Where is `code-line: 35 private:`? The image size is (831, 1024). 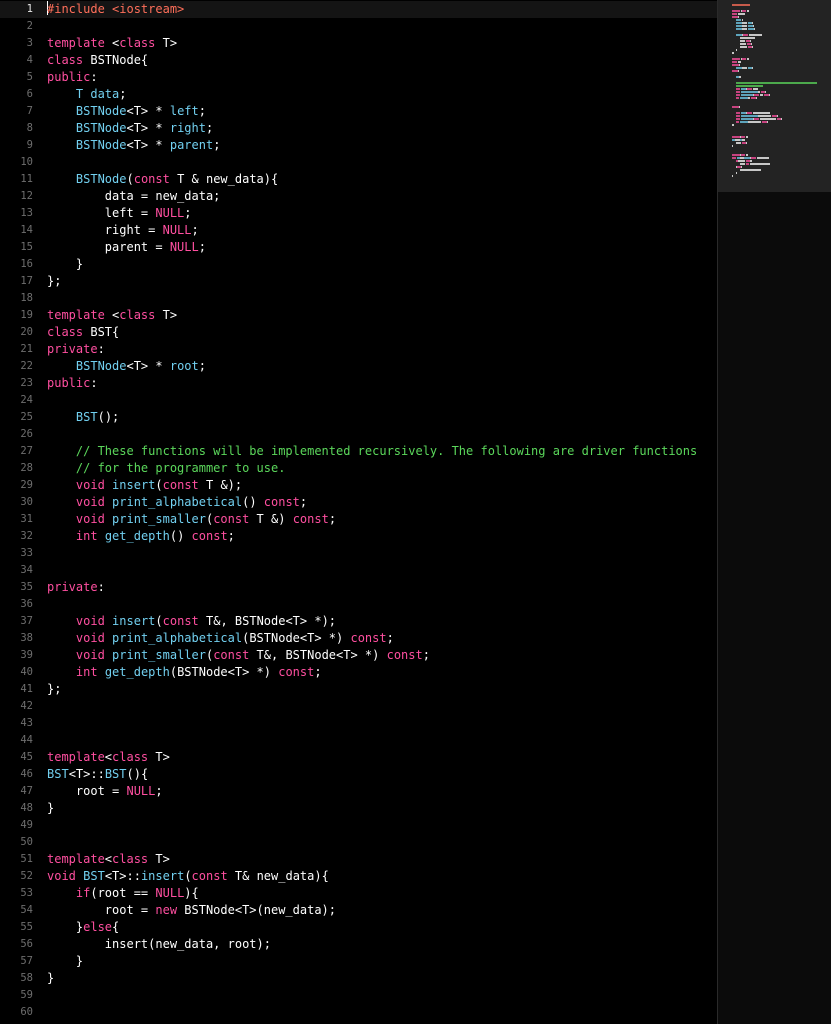
code-line: 35 private: is located at coordinates (358, 587).